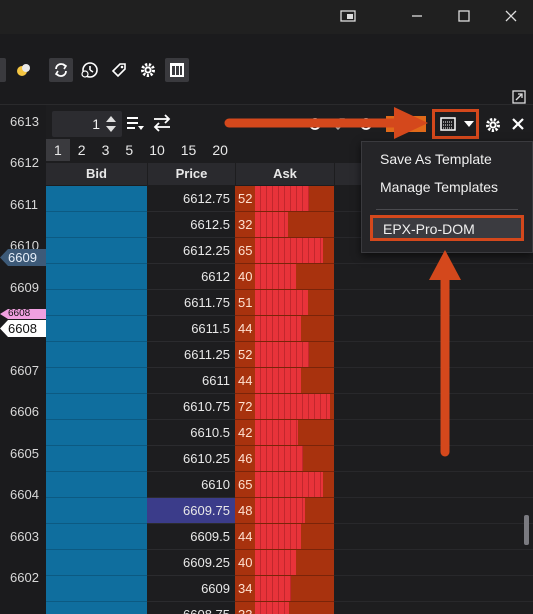  I want to click on snap-window-icon, so click(348, 16).